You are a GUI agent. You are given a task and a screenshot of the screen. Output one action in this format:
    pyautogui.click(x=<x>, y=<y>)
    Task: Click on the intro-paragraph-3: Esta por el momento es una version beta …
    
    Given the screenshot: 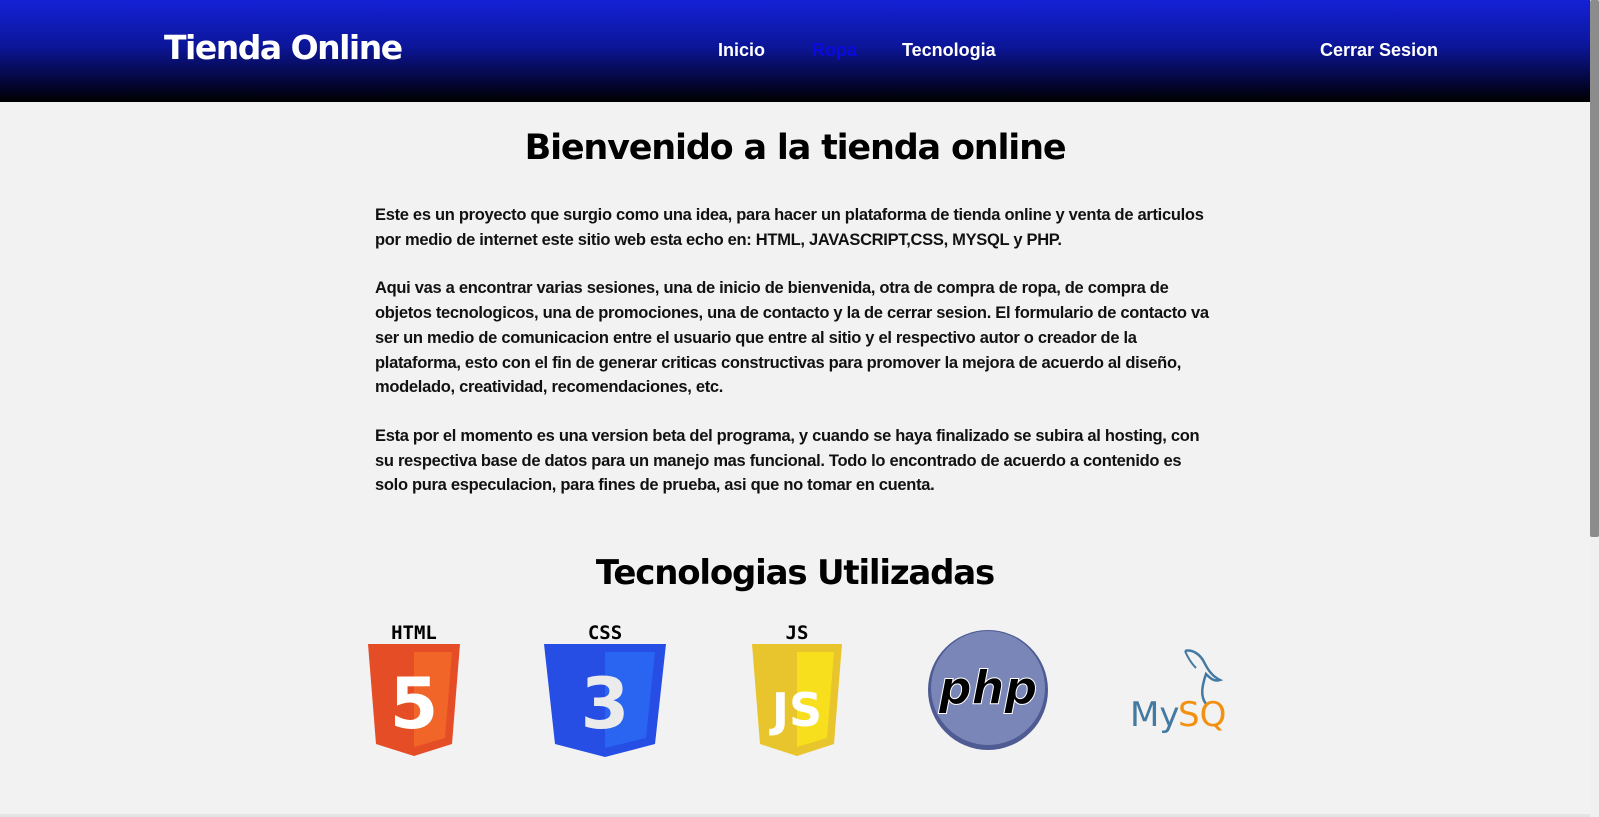 What is the action you would take?
    pyautogui.click(x=787, y=460)
    